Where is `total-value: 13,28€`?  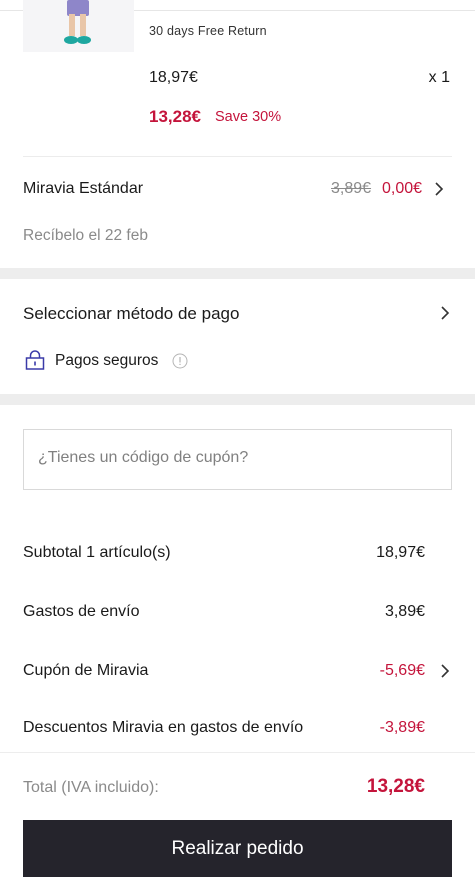
total-value: 13,28€ is located at coordinates (395, 786).